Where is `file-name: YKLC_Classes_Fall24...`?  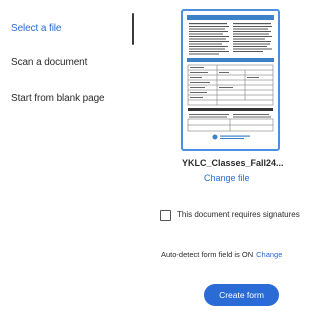
file-name: YKLC_Classes_Fall24... is located at coordinates (233, 163).